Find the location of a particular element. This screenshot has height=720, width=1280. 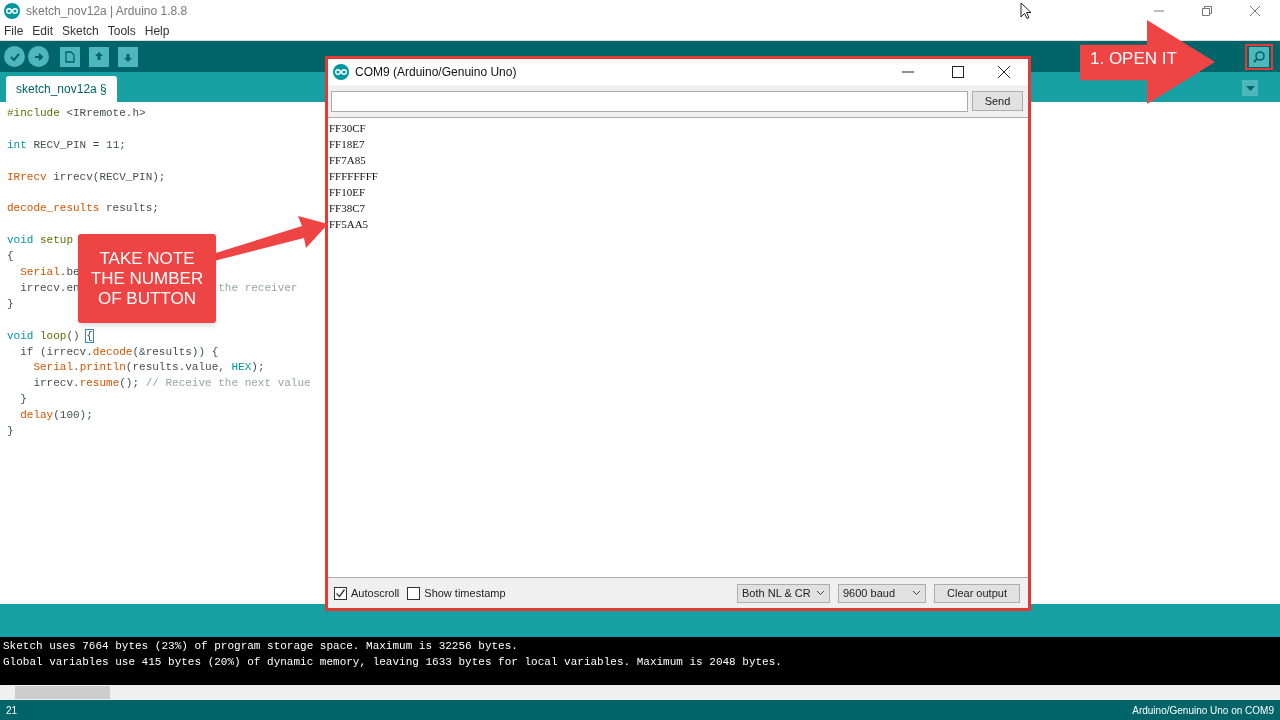

new-button is located at coordinates (70, 56).